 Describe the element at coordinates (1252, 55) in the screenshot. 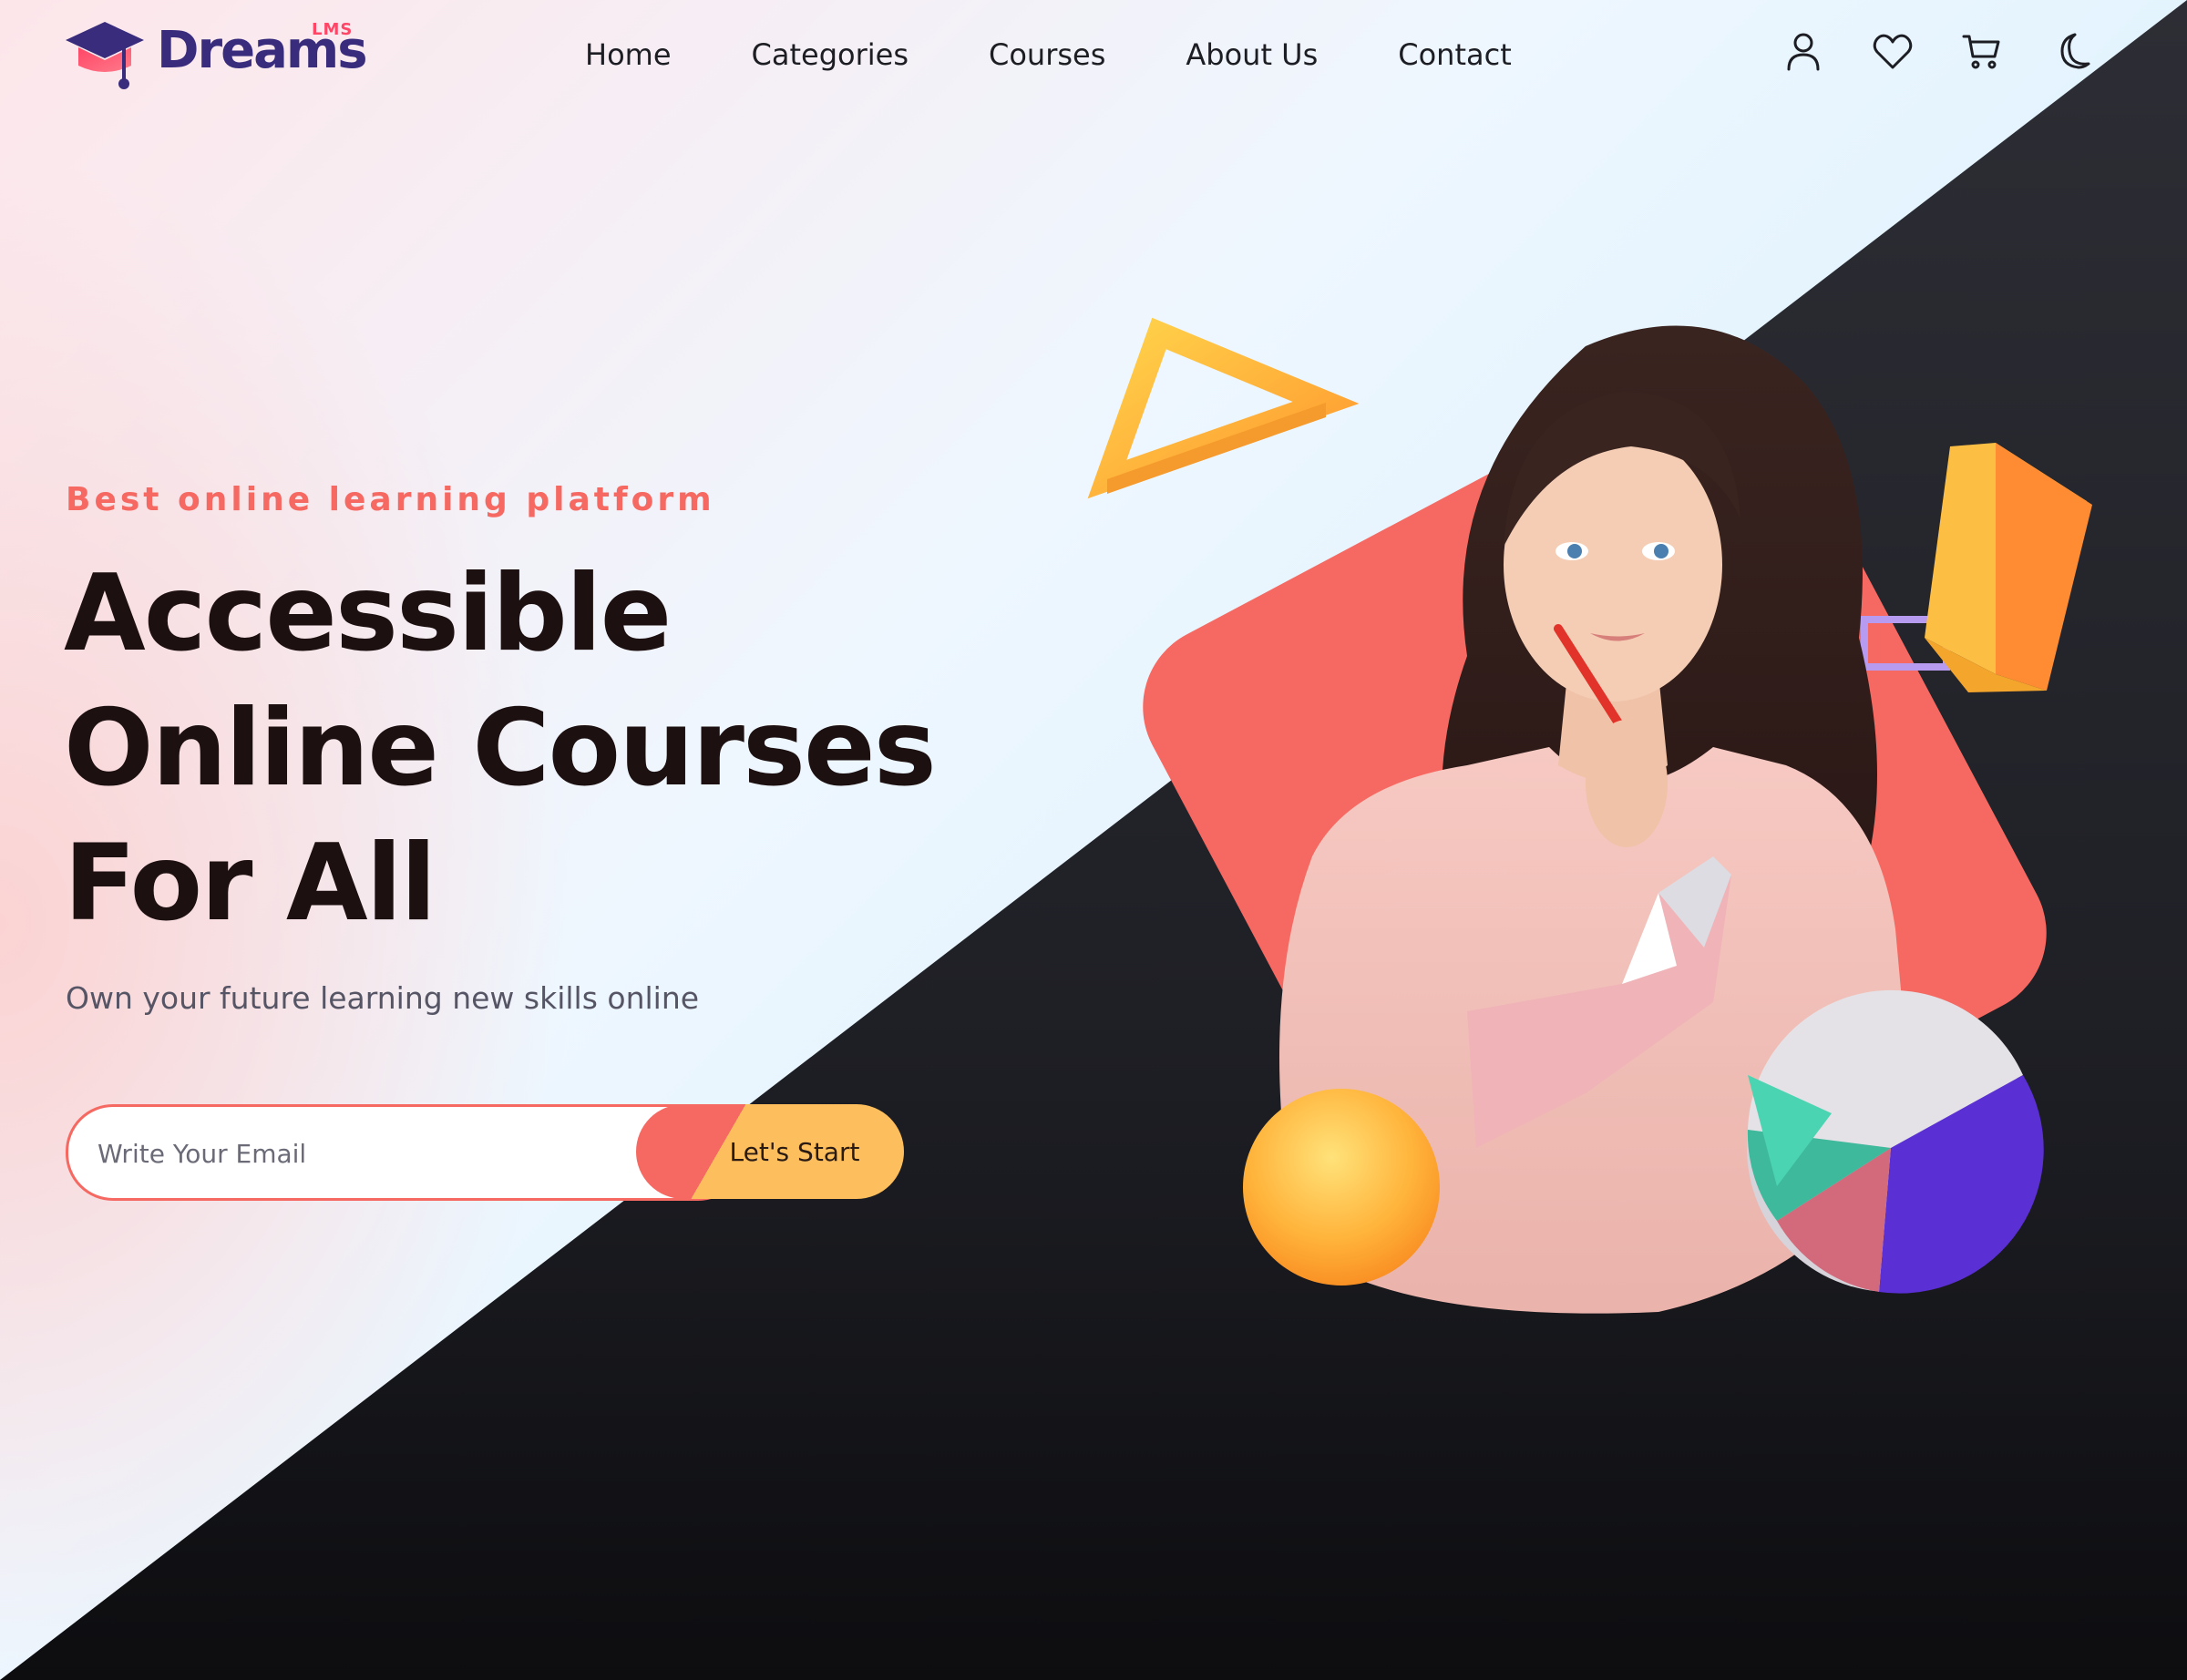

I see `nav-about-us: About Us` at that location.